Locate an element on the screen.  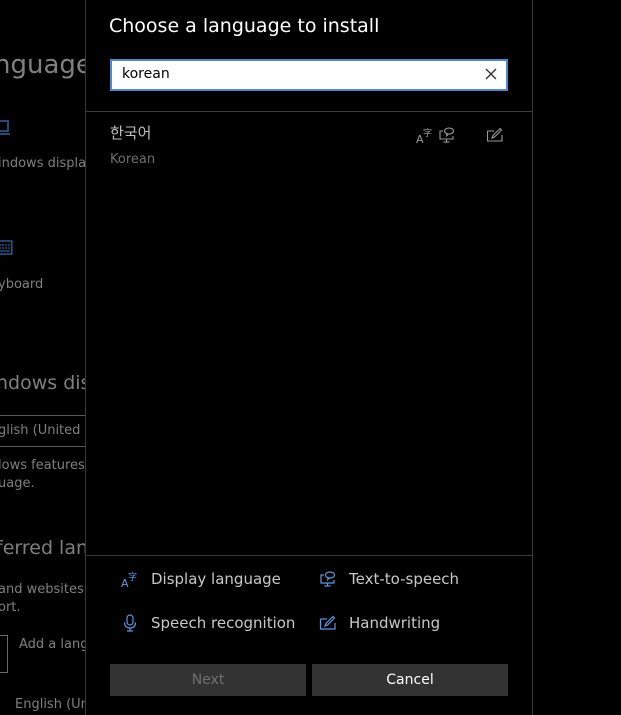
divider is located at coordinates (309, 555).